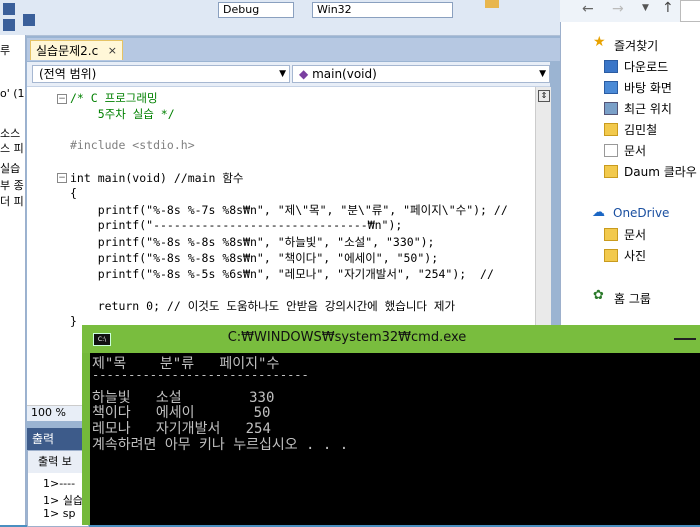  I want to click on forward-icon: →, so click(618, 9).